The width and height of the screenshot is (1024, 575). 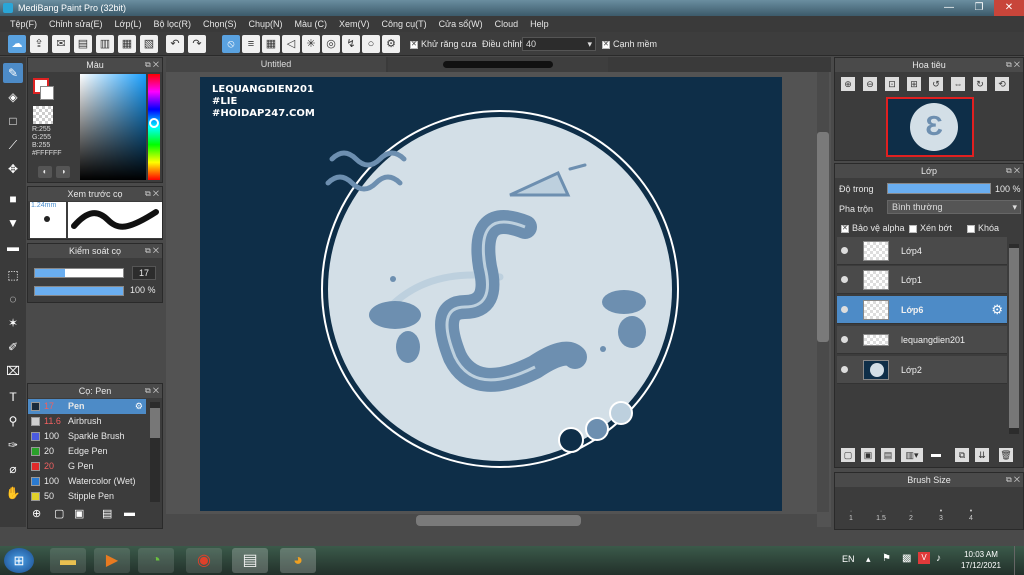 I want to click on menu-select: Chọn(S), so click(x=220, y=24).